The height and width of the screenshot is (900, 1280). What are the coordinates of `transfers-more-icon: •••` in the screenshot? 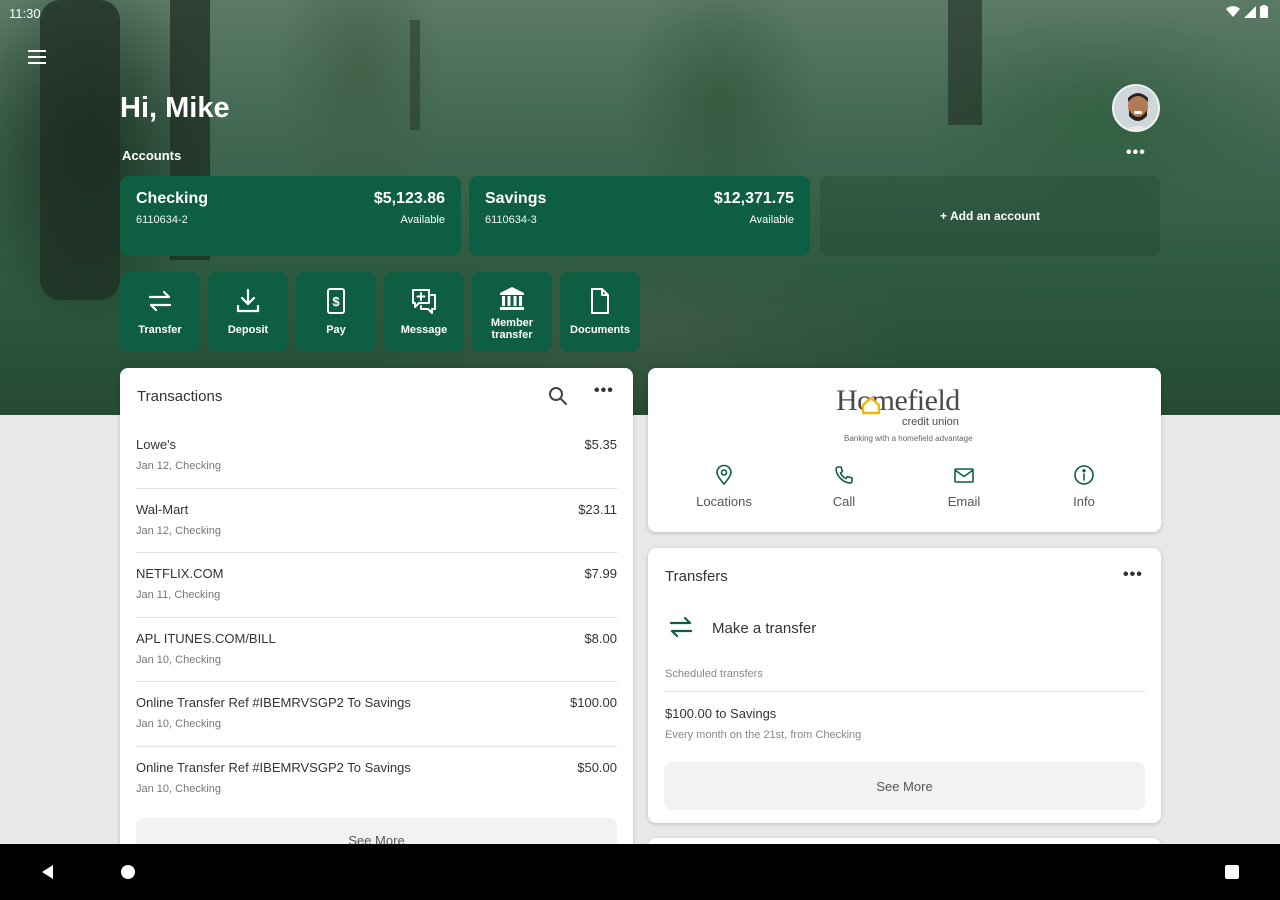 It's located at (1133, 575).